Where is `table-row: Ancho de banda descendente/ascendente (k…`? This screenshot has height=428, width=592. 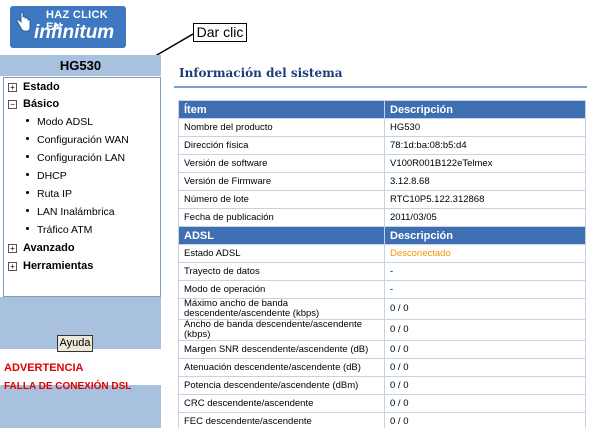
table-row: Ancho de banda descendente/ascendente (k… is located at coordinates (382, 330).